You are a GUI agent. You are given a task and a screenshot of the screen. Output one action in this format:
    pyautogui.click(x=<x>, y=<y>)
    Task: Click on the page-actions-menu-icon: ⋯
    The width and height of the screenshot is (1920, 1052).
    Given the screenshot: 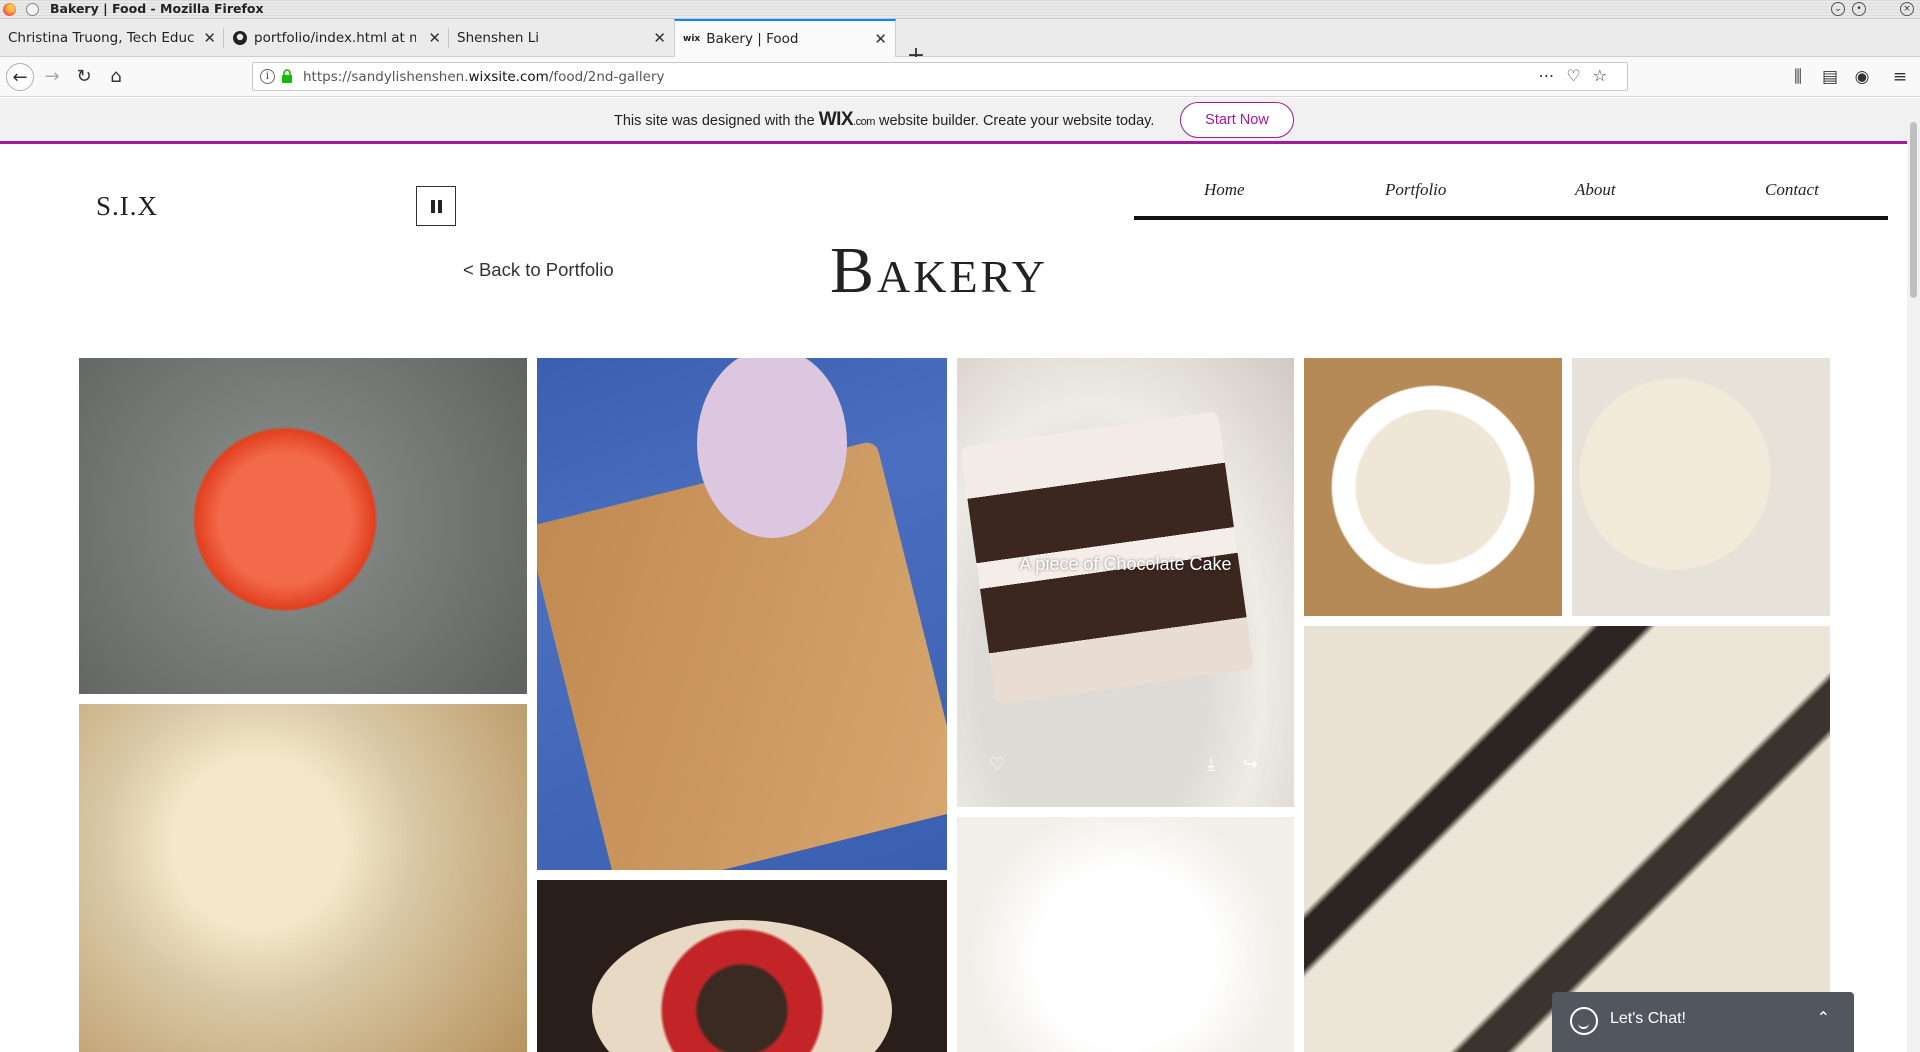 What is the action you would take?
    pyautogui.click(x=1552, y=75)
    